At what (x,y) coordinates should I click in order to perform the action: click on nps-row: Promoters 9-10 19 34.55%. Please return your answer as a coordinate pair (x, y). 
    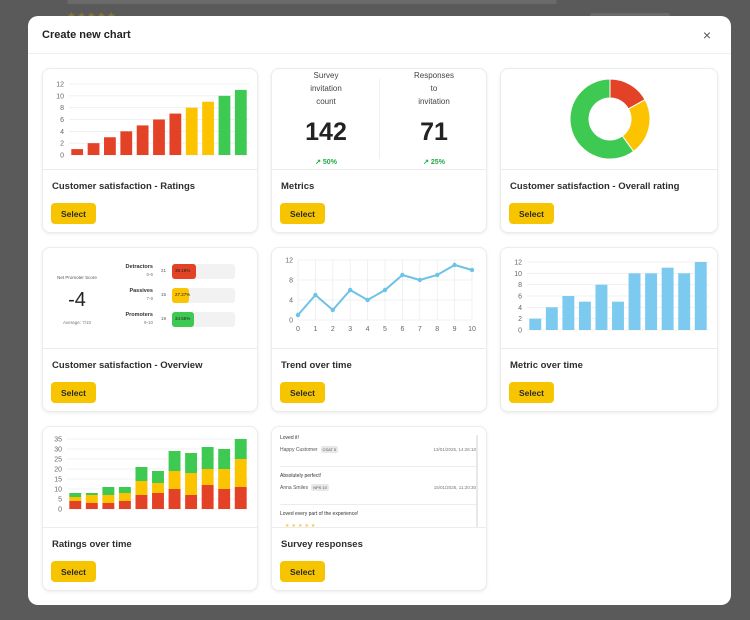
    Looking at the image, I should click on (185, 323).